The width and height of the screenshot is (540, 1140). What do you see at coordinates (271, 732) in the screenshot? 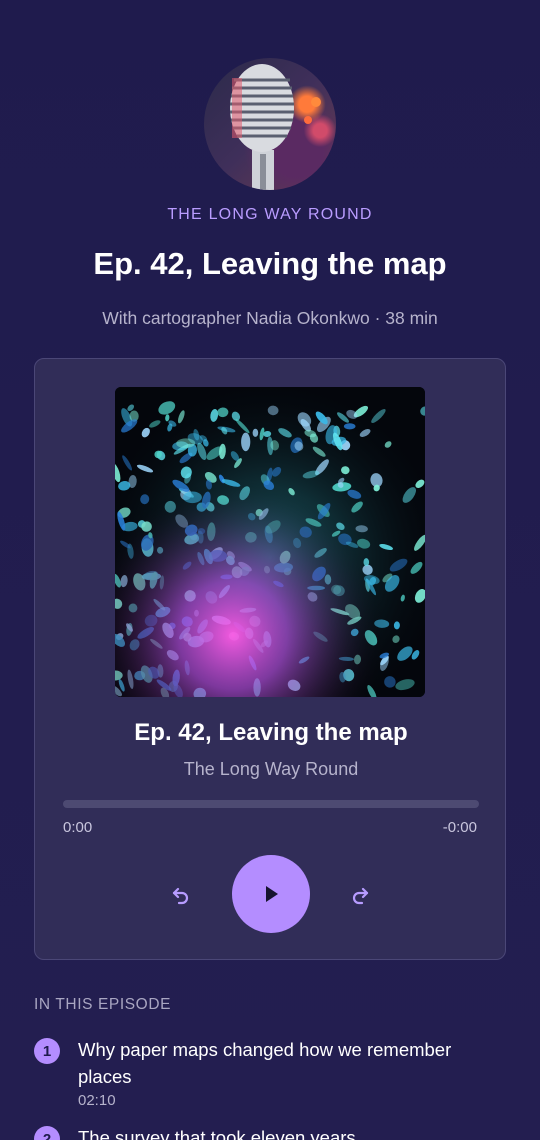
I see `player-episode-title: Ep. 42, Leaving the map` at bounding box center [271, 732].